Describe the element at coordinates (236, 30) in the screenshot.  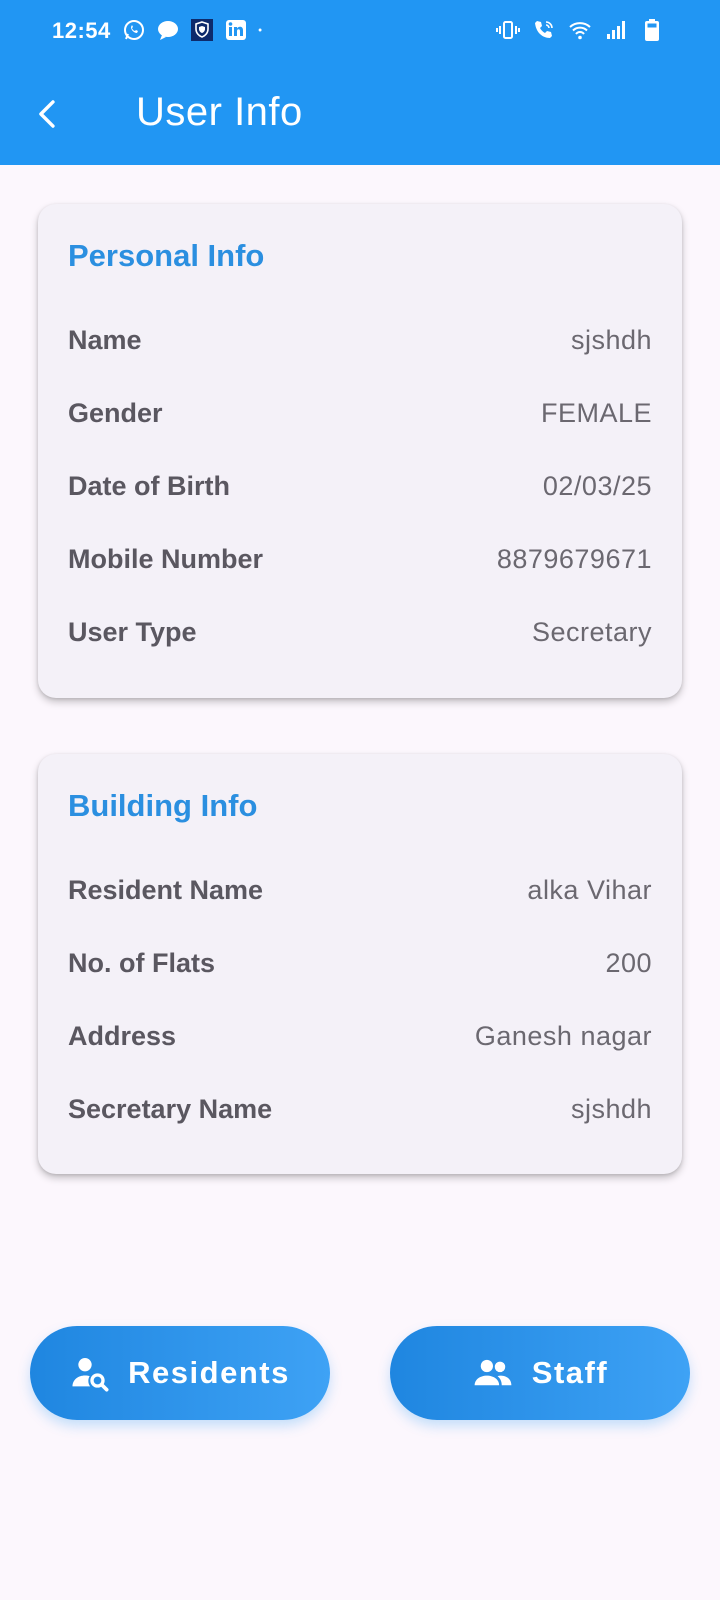
I see `linkedin-icon` at that location.